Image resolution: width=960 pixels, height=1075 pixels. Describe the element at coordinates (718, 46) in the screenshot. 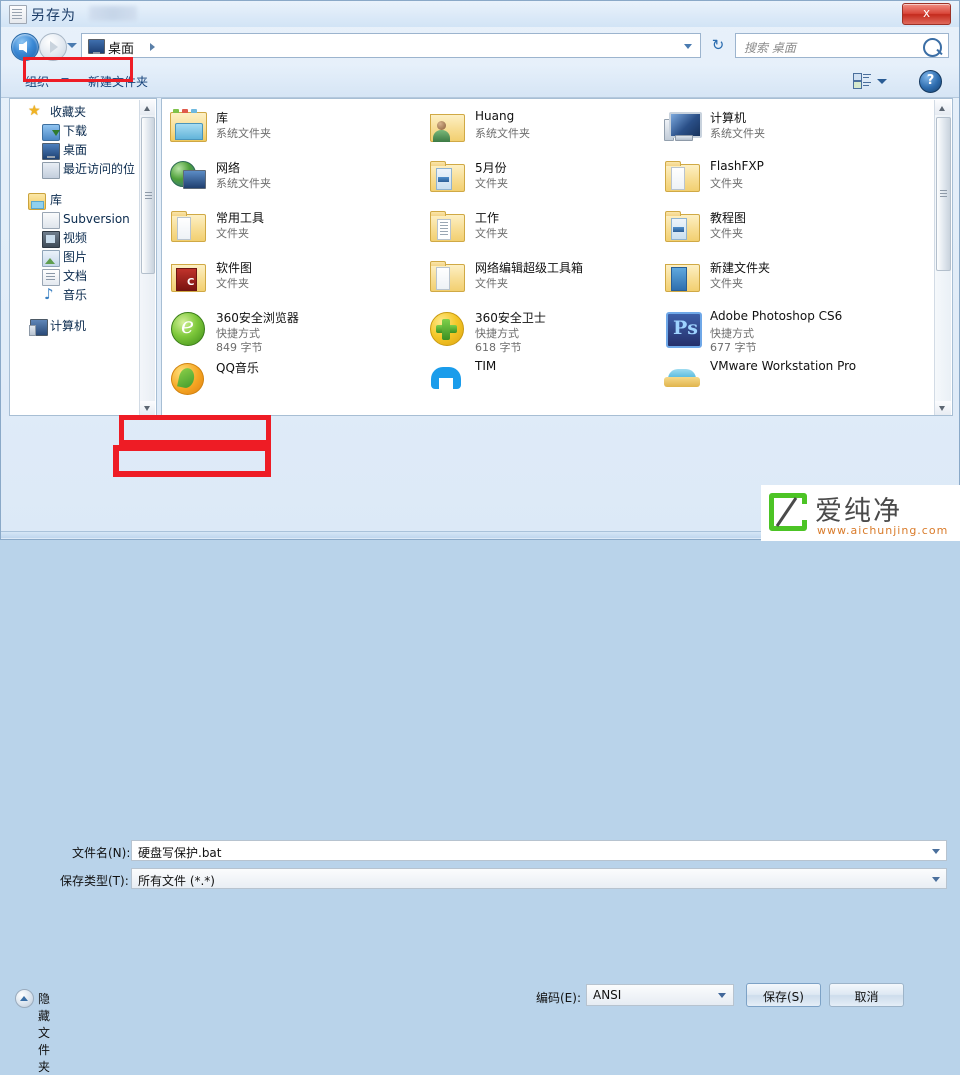

I see `refresh-button: ↻` at that location.